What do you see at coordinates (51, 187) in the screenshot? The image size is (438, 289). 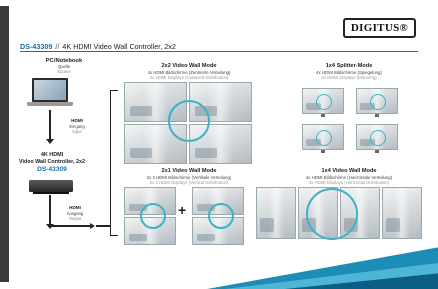 I see `device-icon` at bounding box center [51, 187].